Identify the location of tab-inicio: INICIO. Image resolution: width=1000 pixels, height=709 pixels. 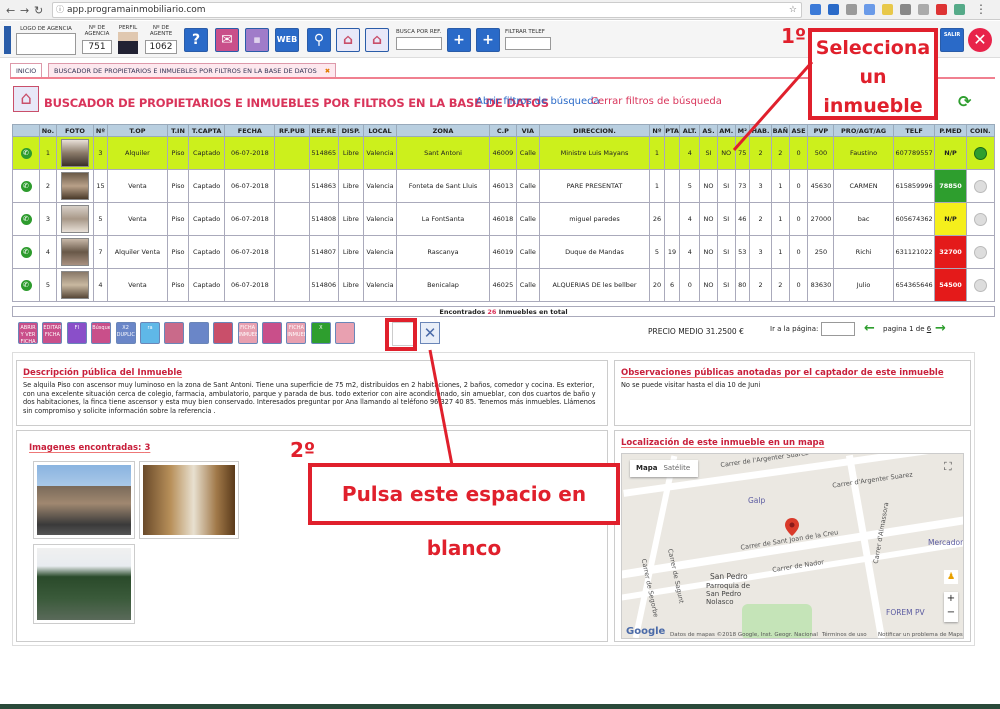
(26, 70).